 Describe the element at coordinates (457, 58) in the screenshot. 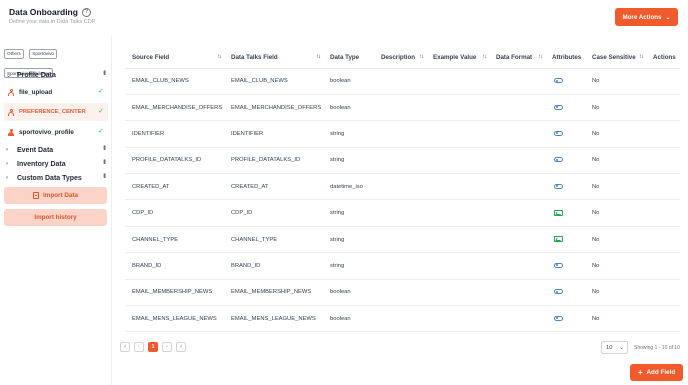

I see `column-header: Example Value ↑↓` at that location.